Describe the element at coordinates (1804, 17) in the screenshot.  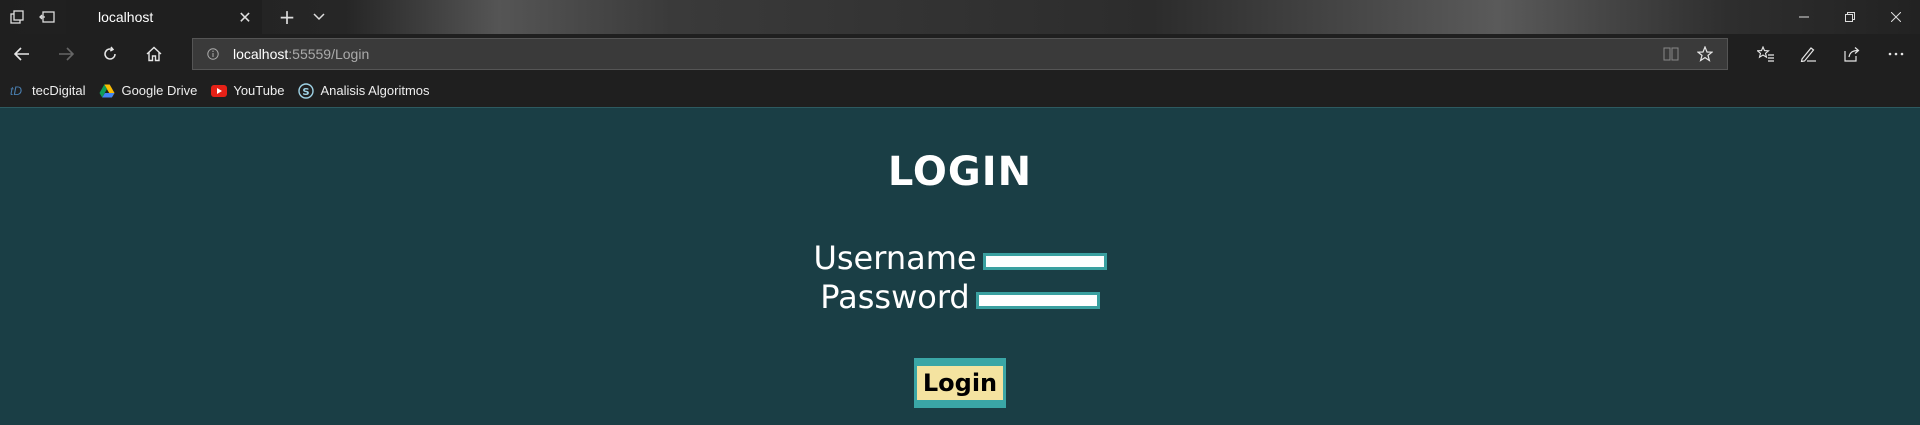
I see `minimize-icon` at that location.